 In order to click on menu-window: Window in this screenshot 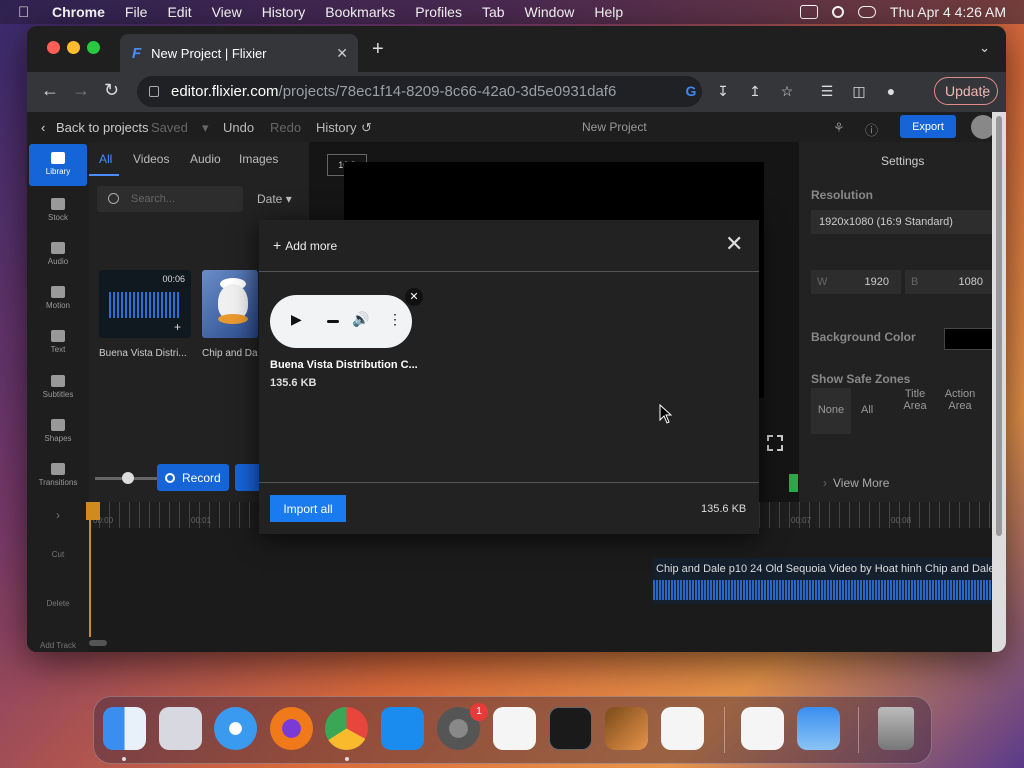, I will do `click(550, 12)`.